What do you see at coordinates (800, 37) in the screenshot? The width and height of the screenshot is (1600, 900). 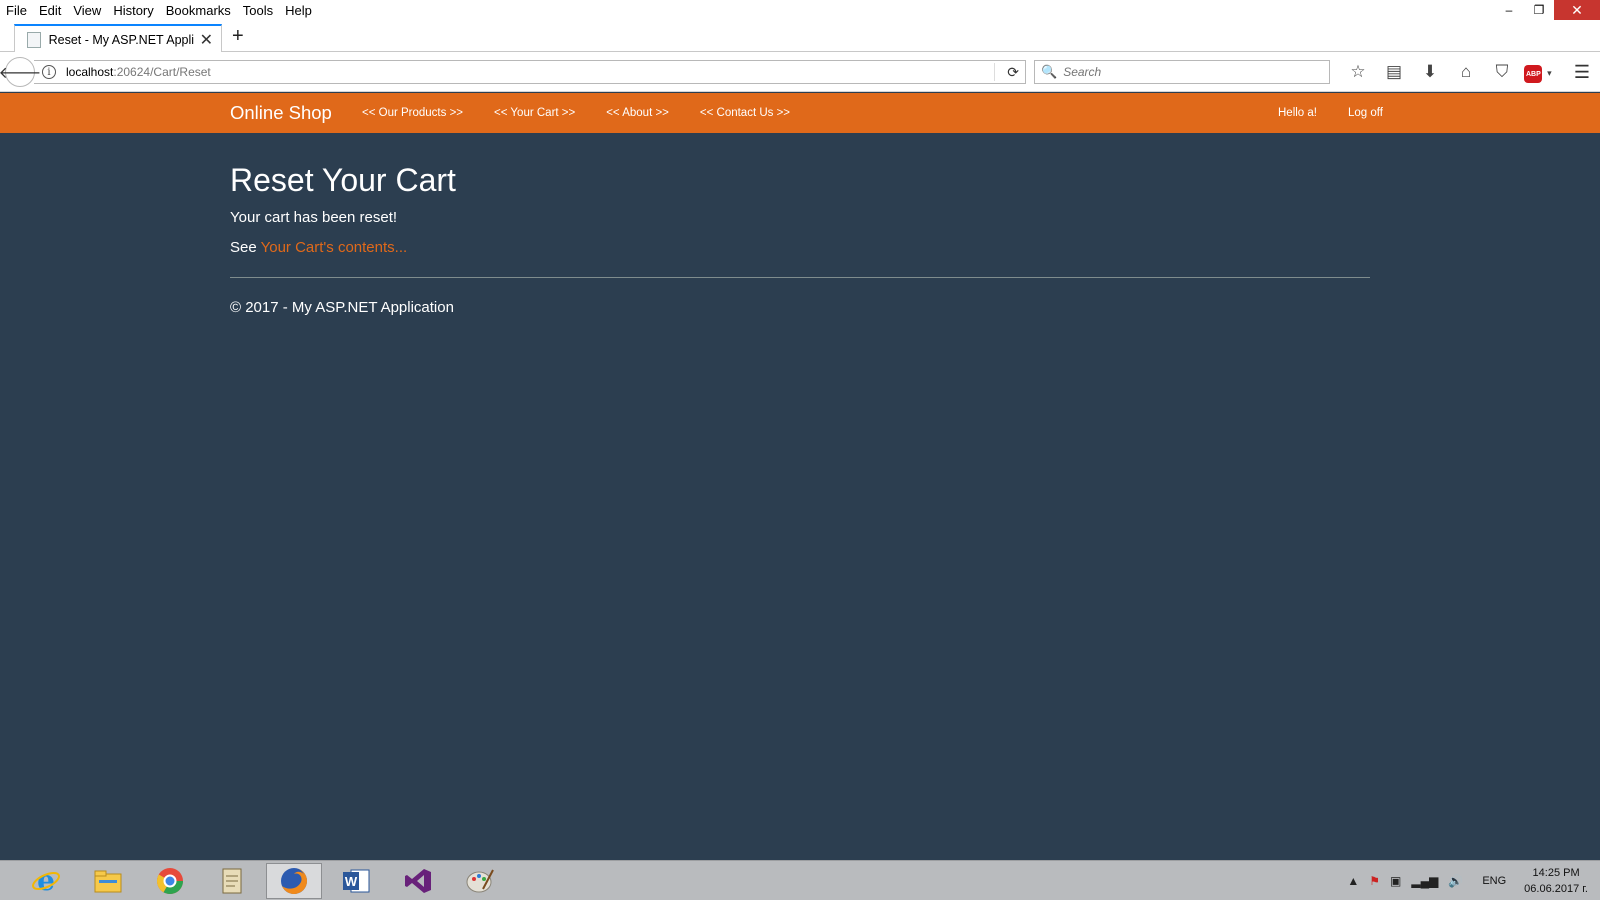 I see `tab-strip: Reset - My ASP.NET Applica ✕ +` at bounding box center [800, 37].